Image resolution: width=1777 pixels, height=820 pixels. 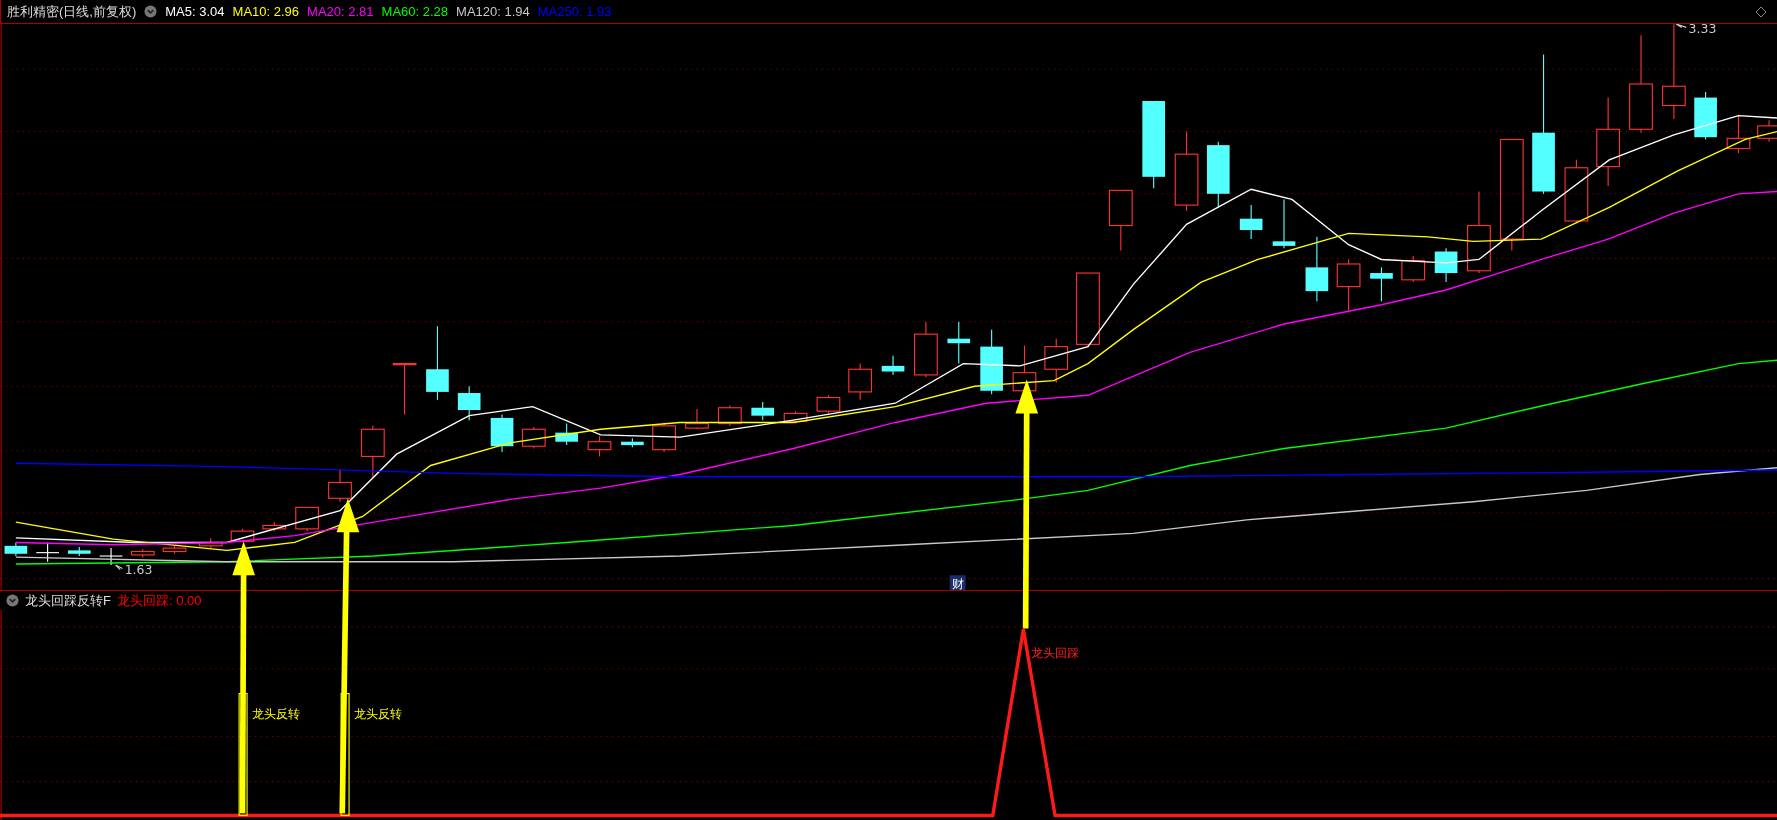 I want to click on low-price-label: 1.63, so click(x=138, y=570).